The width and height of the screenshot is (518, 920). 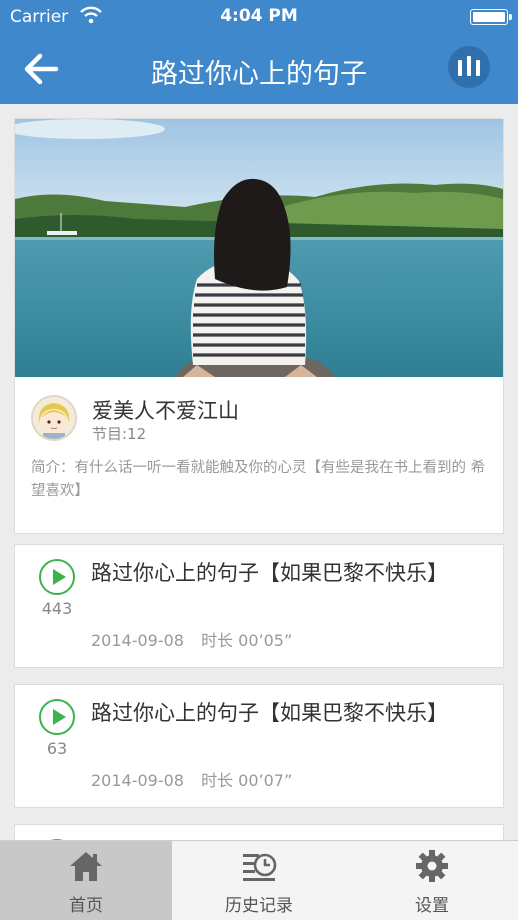 What do you see at coordinates (258, 479) in the screenshot?
I see `program-intro: 简介：有什么话一听一看就能触及你的心灵【有些是我在书上看到的 希望喜欢】` at bounding box center [258, 479].